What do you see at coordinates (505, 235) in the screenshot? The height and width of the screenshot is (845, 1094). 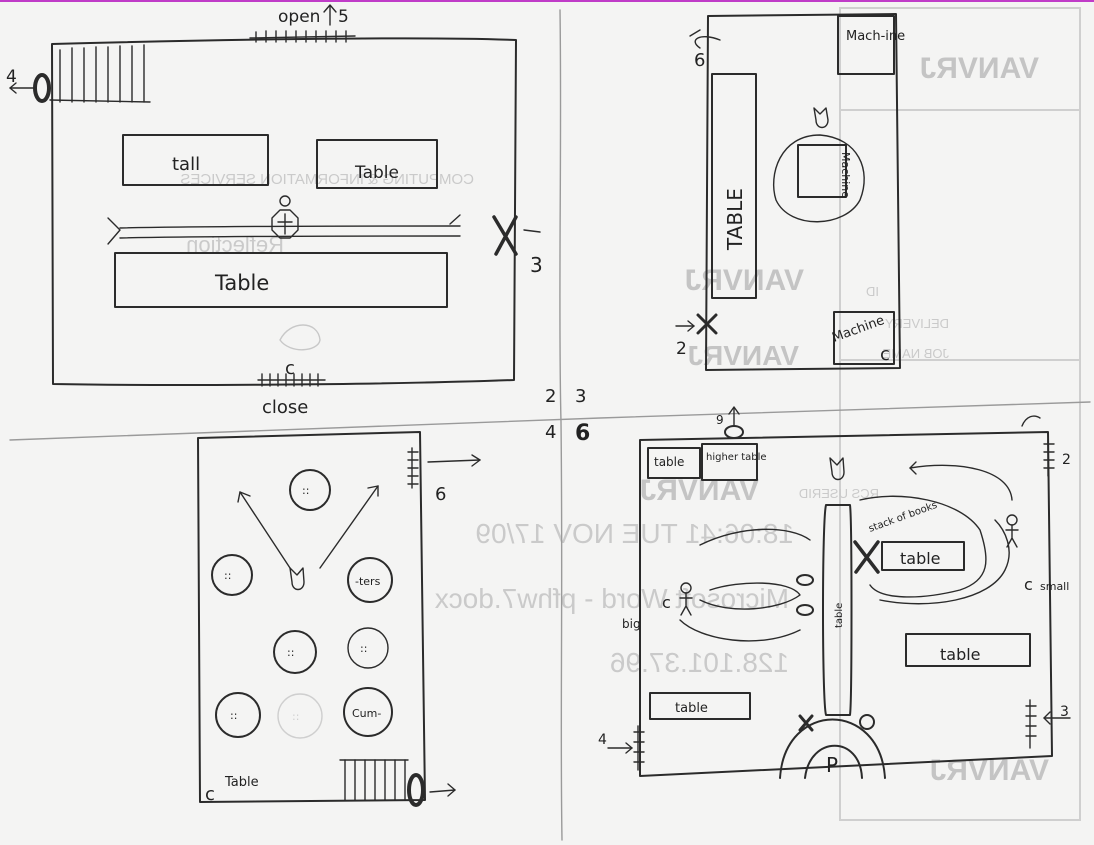 I see `x-marker-right` at bounding box center [505, 235].